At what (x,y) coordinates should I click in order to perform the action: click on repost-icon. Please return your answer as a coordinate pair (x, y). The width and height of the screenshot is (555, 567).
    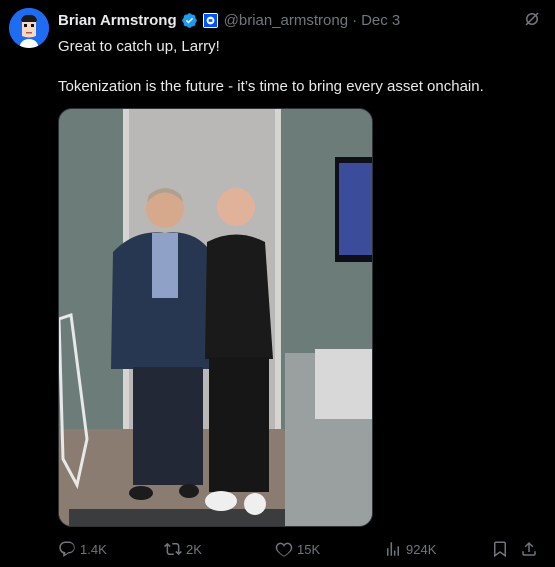
    Looking at the image, I should click on (173, 549).